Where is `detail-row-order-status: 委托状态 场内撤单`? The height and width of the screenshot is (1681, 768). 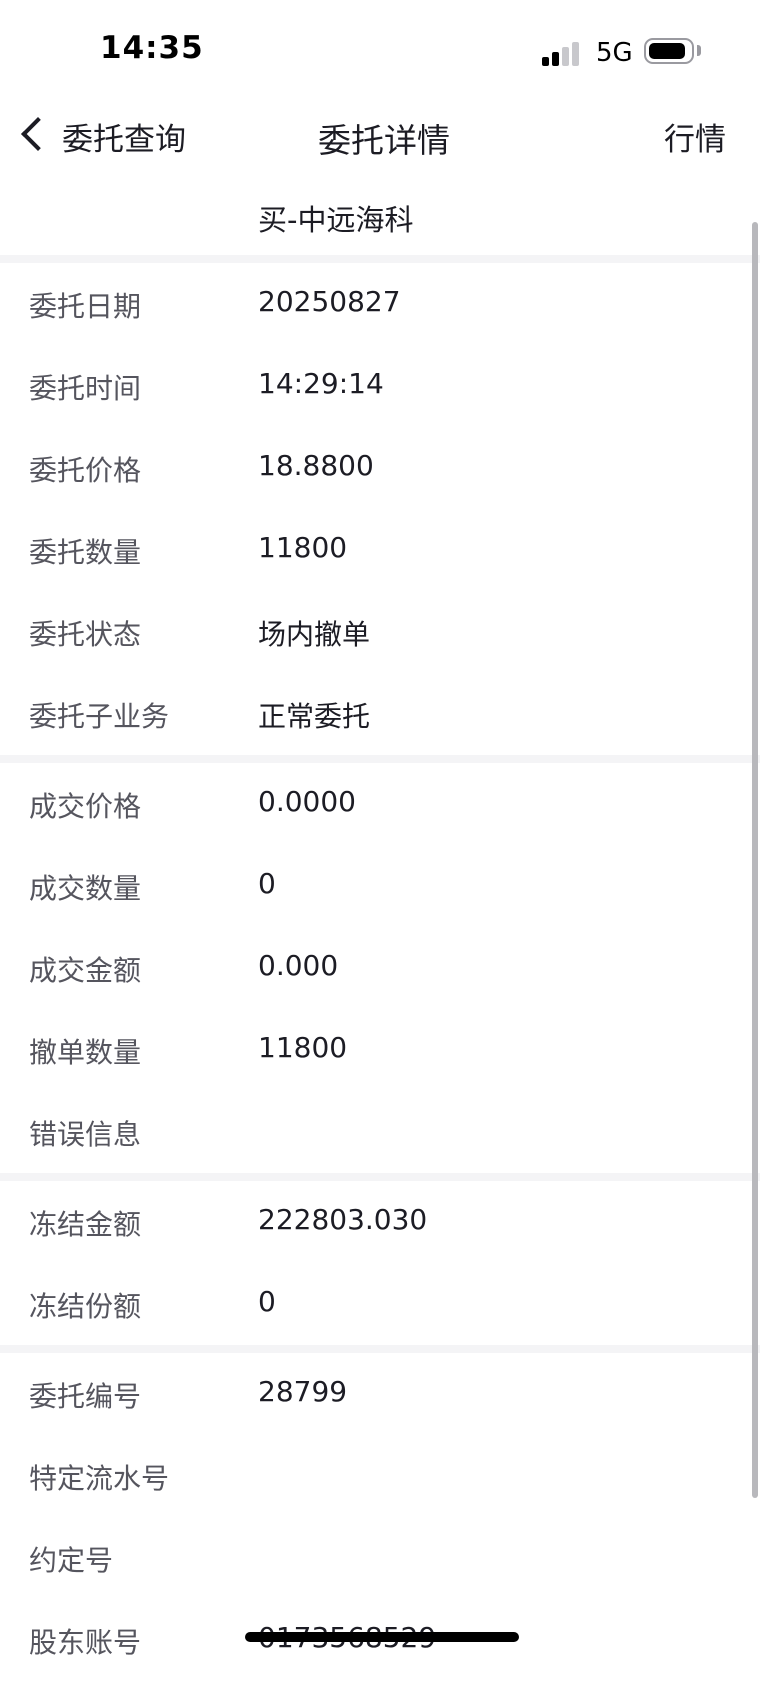 detail-row-order-status: 委托状态 场内撤单 is located at coordinates (370, 632).